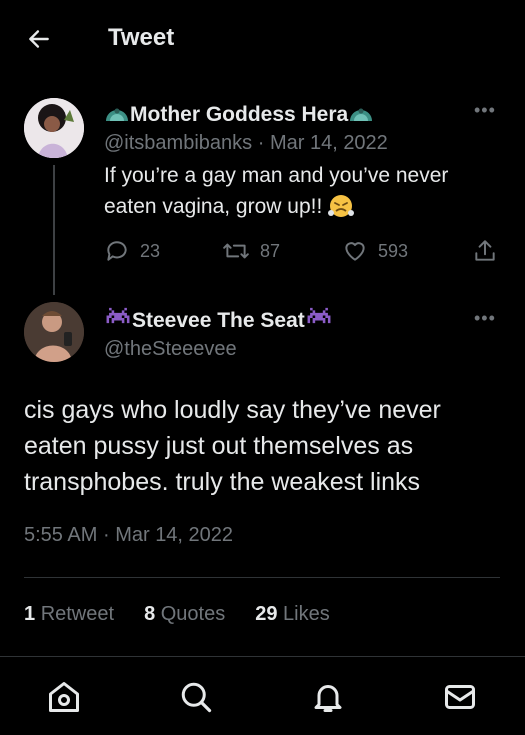 This screenshot has width=525, height=735. I want to click on reply-icon, so click(117, 251).